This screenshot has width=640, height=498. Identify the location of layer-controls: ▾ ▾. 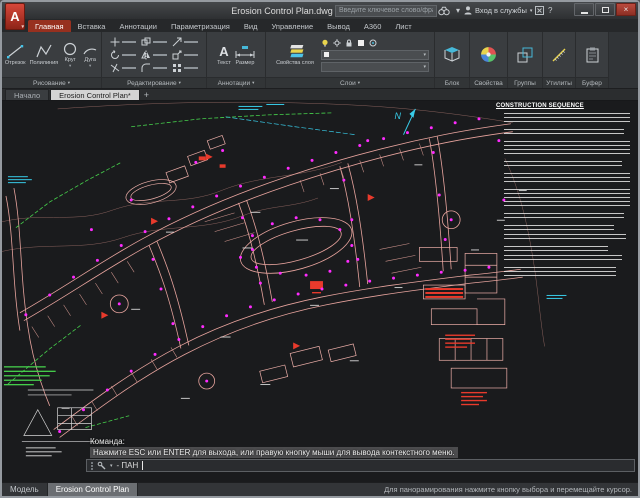
(375, 55).